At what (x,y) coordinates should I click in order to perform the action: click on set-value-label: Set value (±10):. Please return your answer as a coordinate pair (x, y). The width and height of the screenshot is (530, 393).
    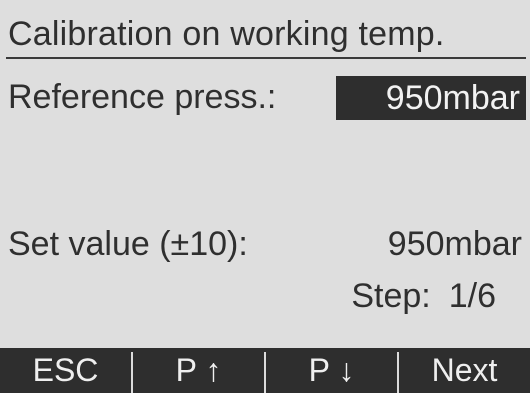
    Looking at the image, I should click on (128, 244).